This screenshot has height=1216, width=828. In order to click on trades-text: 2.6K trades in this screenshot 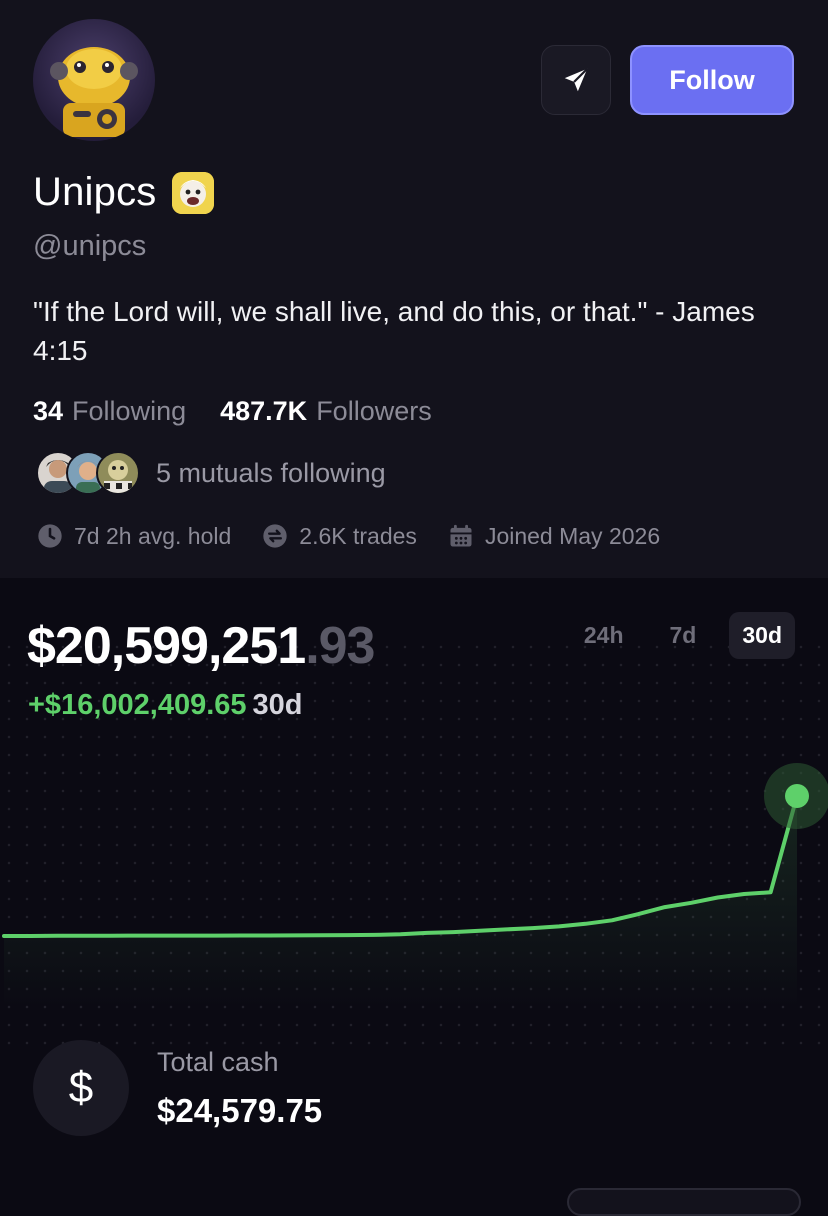, I will do `click(358, 535)`.